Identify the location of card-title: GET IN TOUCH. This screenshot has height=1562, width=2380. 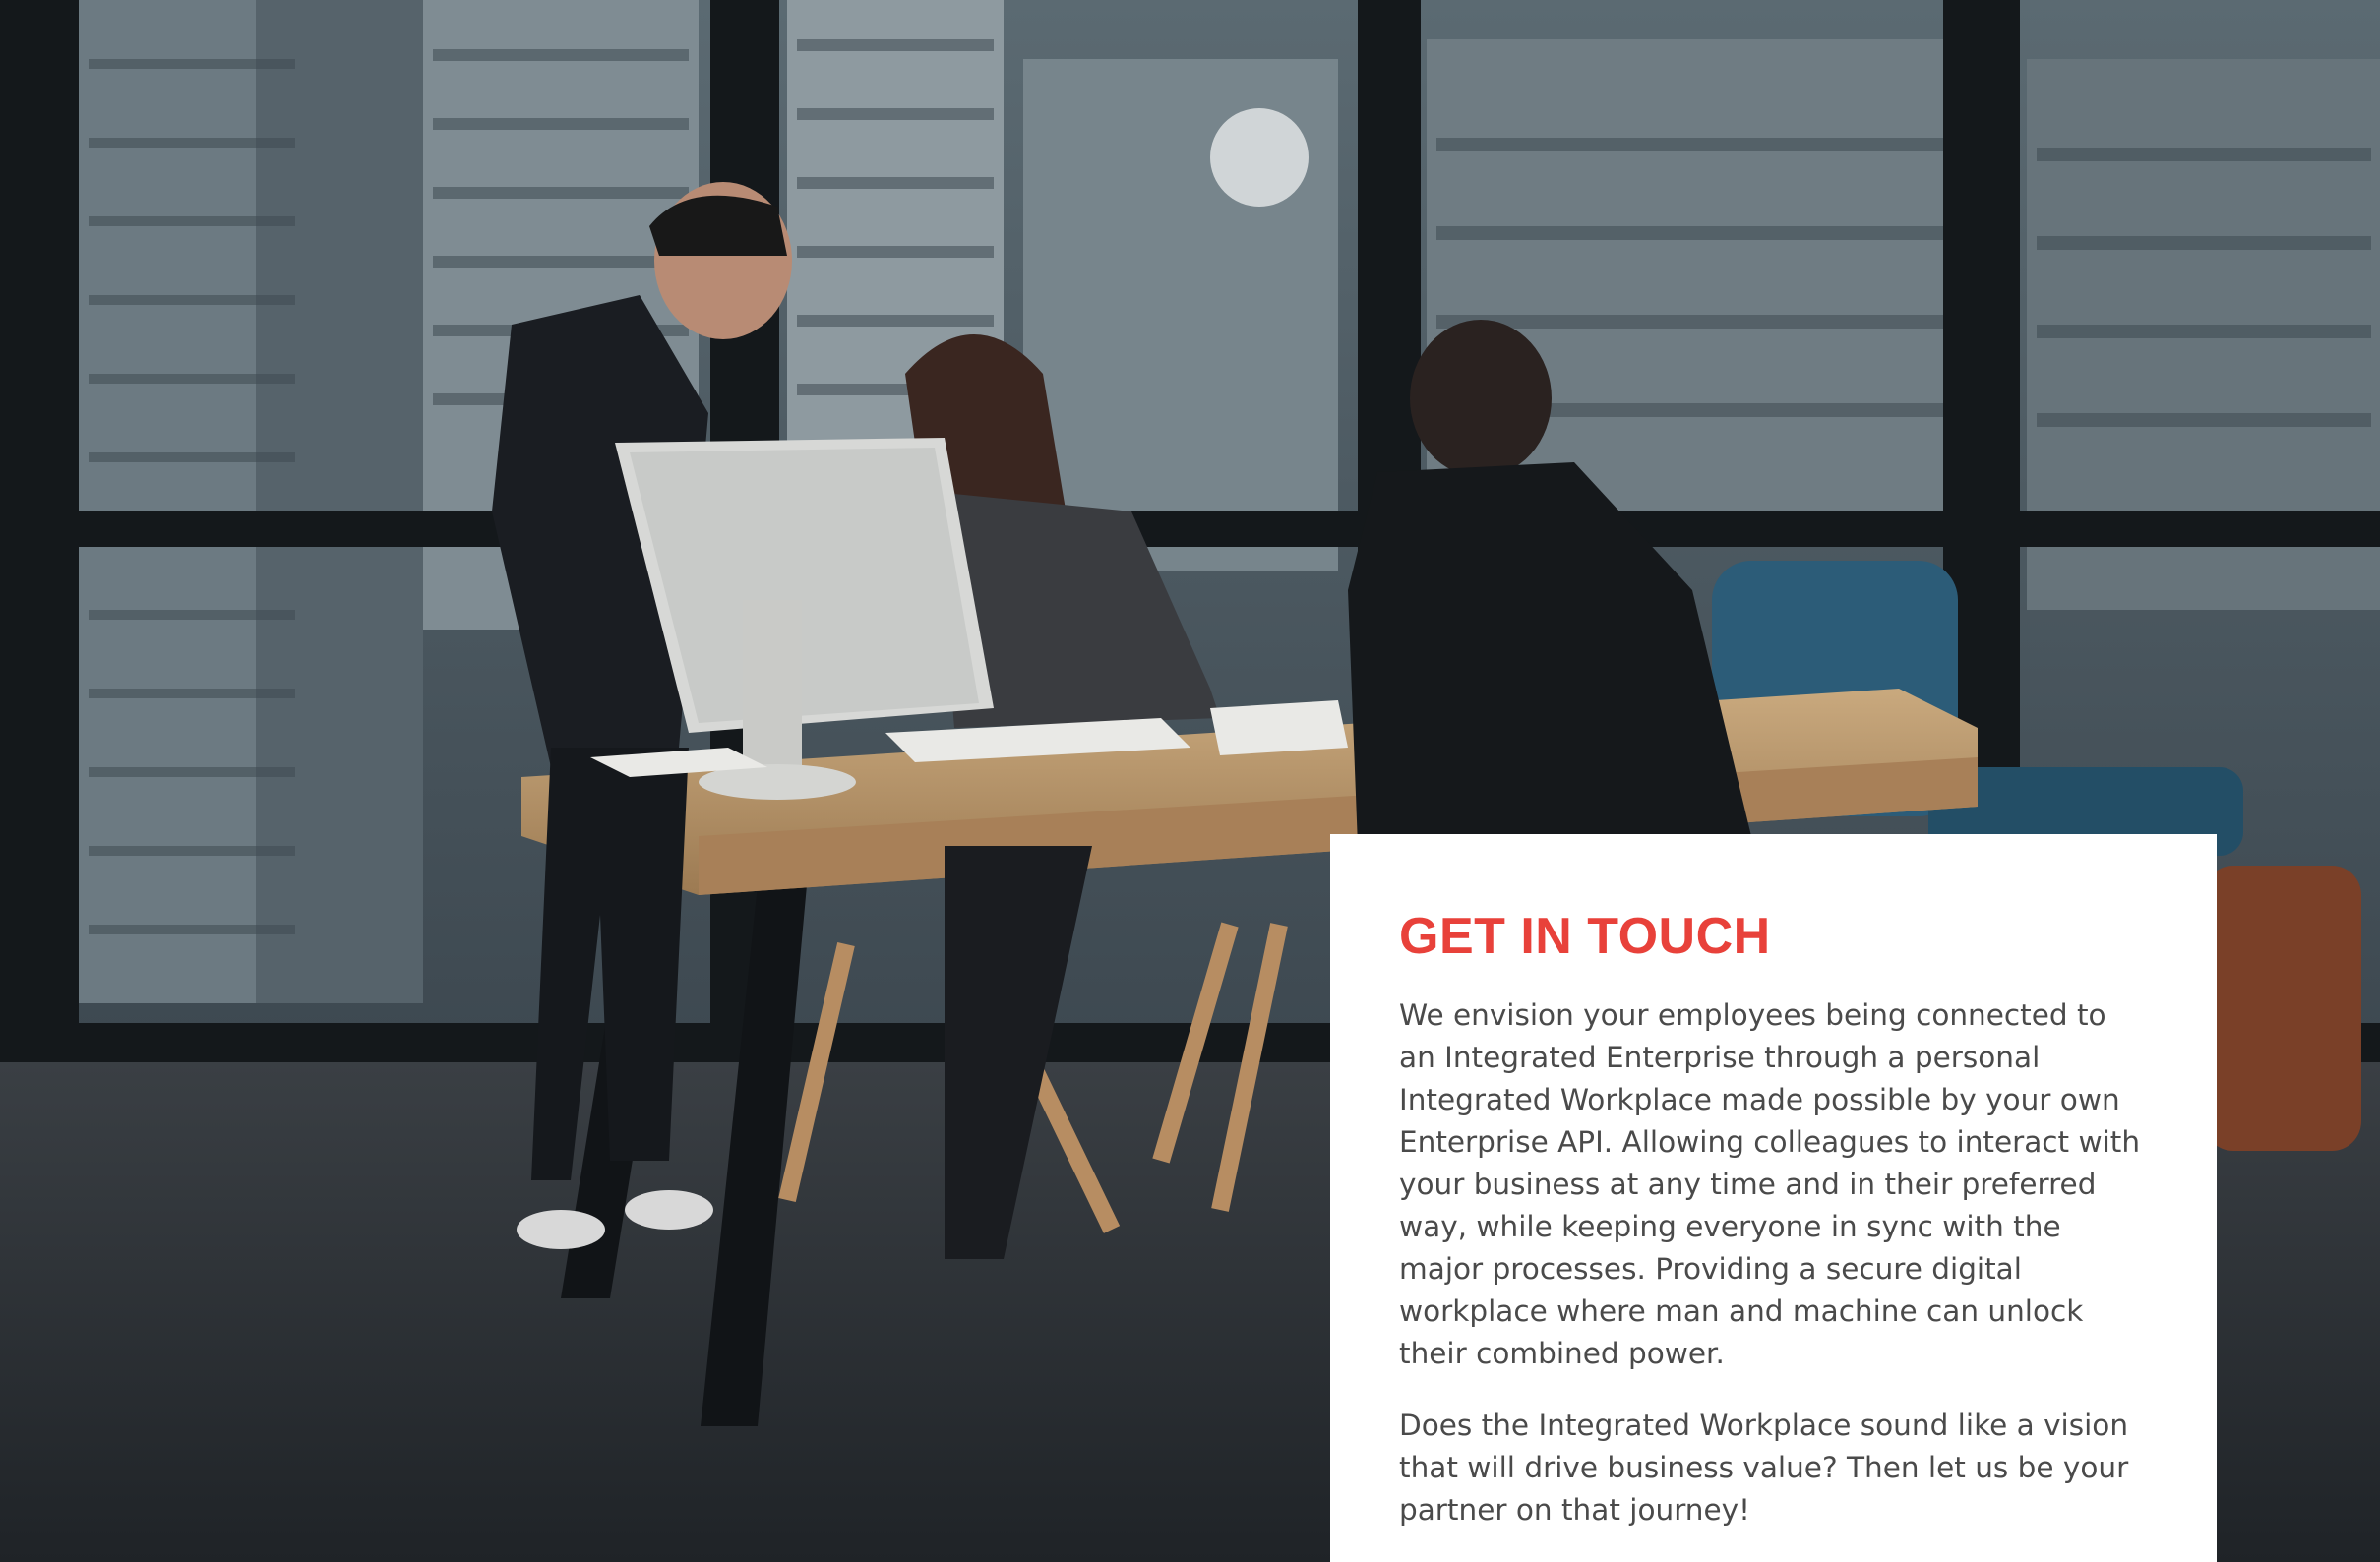
(1585, 936).